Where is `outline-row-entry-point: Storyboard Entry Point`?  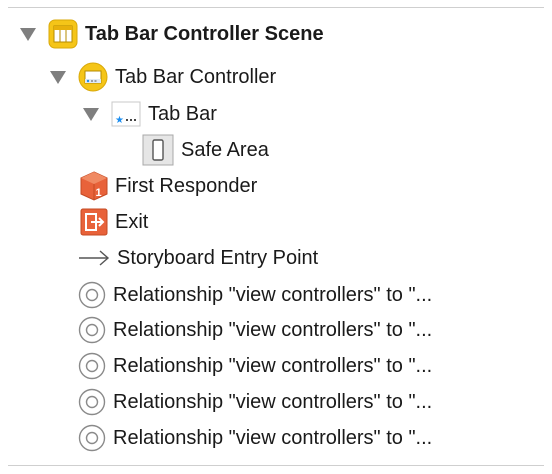
outline-row-entry-point: Storyboard Entry Point is located at coordinates (198, 258).